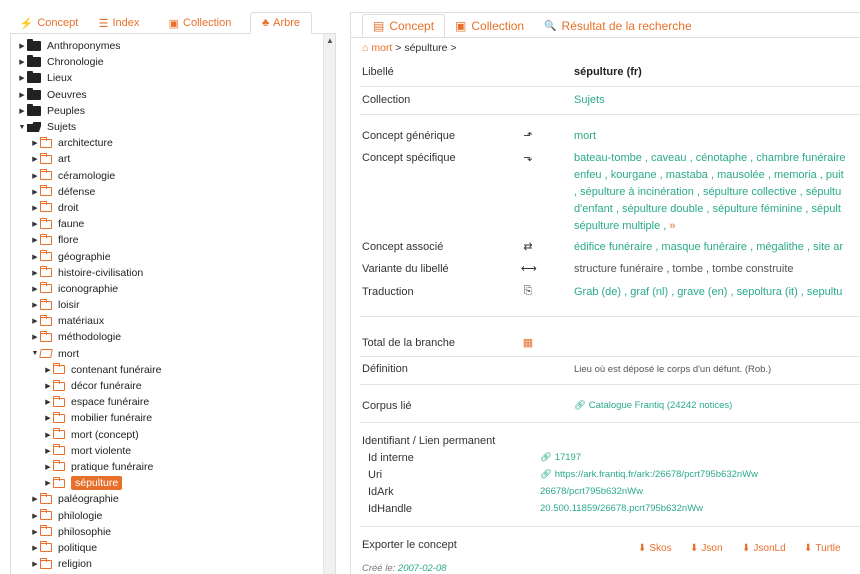 The height and width of the screenshot is (574, 860). What do you see at coordinates (66, 111) in the screenshot?
I see `tree-node-label: Peuples` at bounding box center [66, 111].